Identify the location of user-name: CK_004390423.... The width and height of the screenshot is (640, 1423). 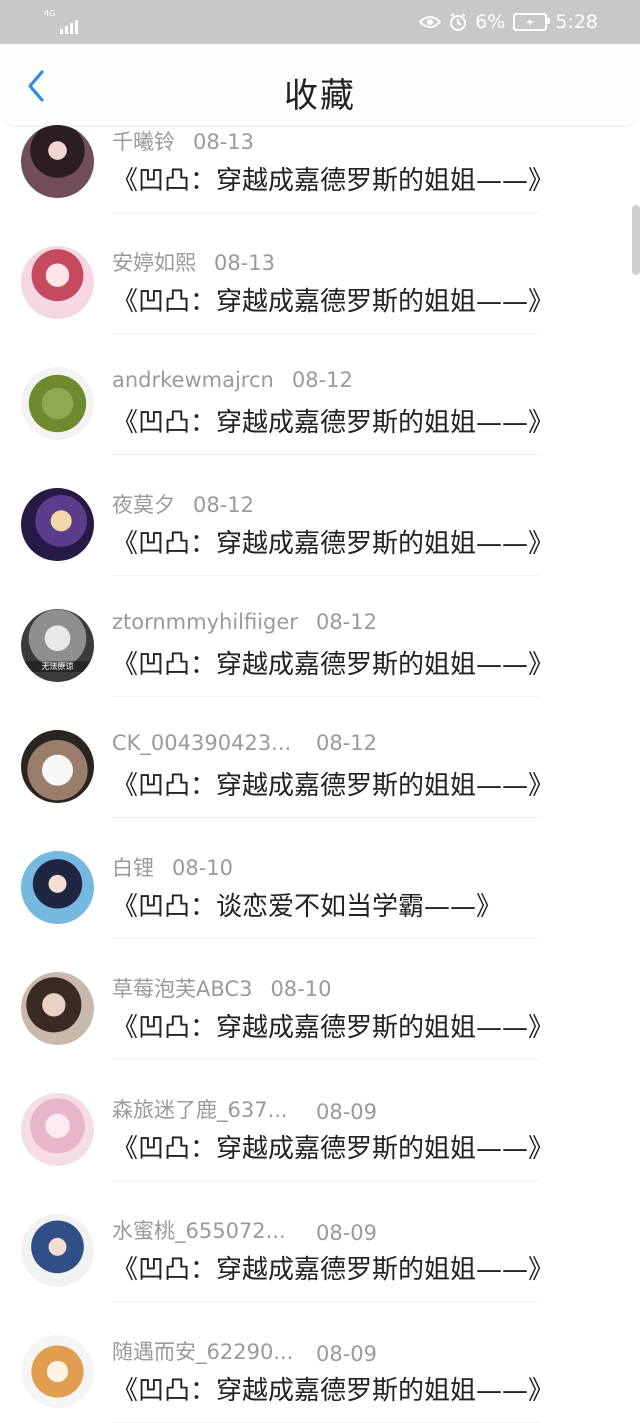
(202, 743).